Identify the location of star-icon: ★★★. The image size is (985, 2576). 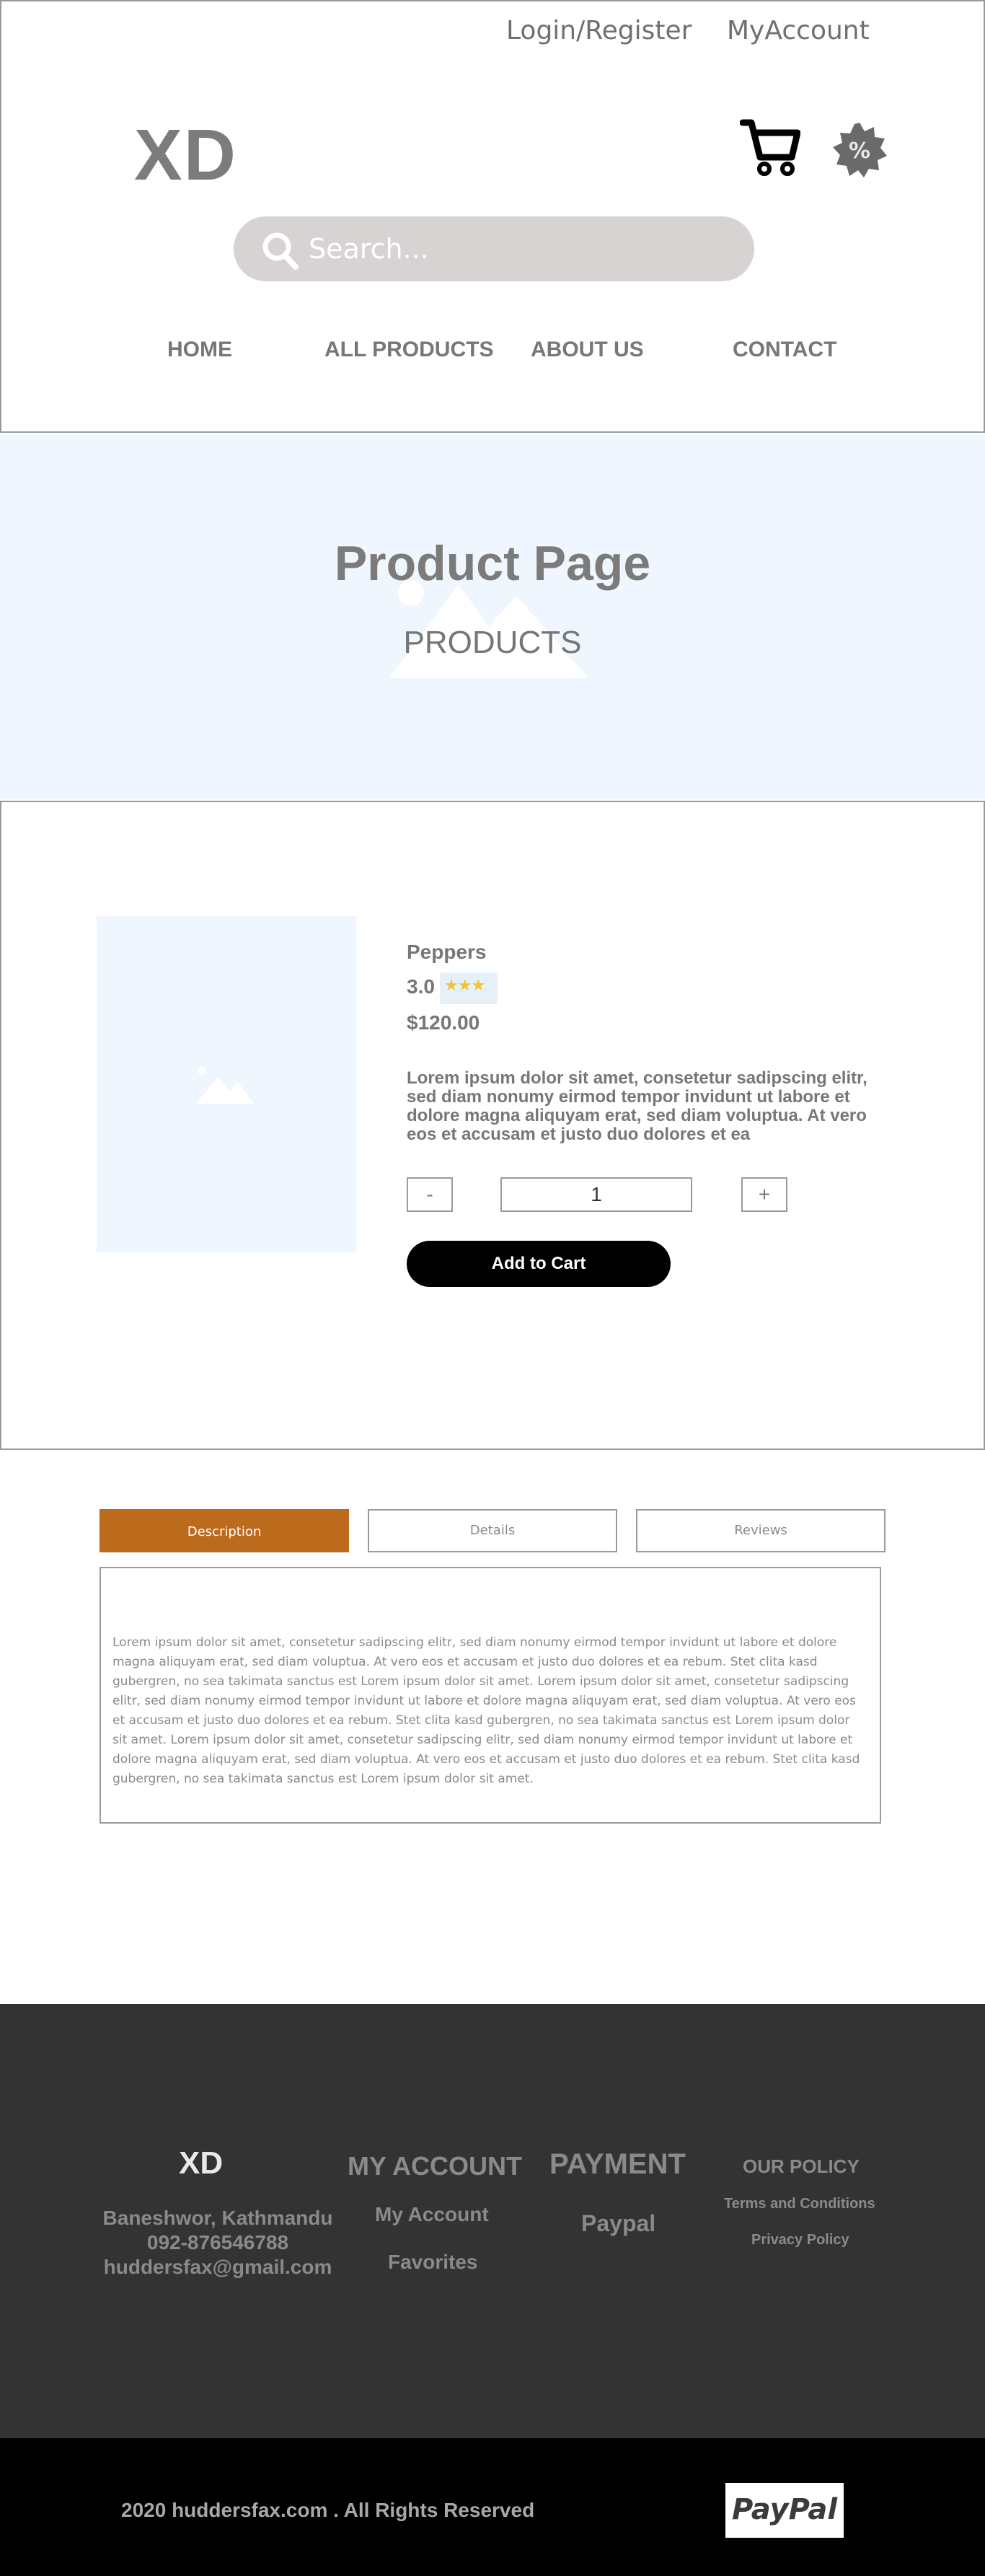
(464, 986).